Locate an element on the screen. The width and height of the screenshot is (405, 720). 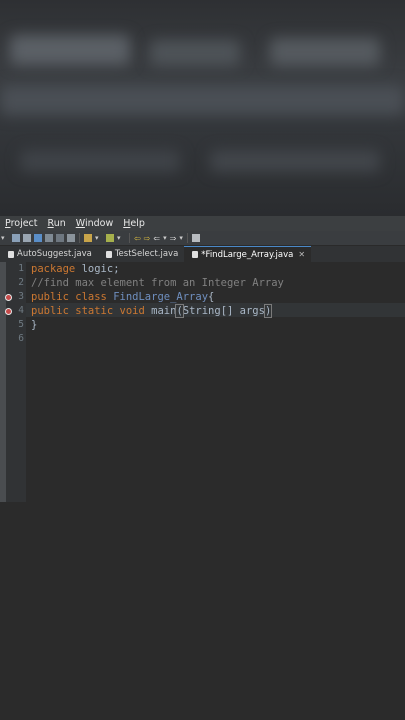
tab-label: AutoSuggest.java is located at coordinates (54, 254).